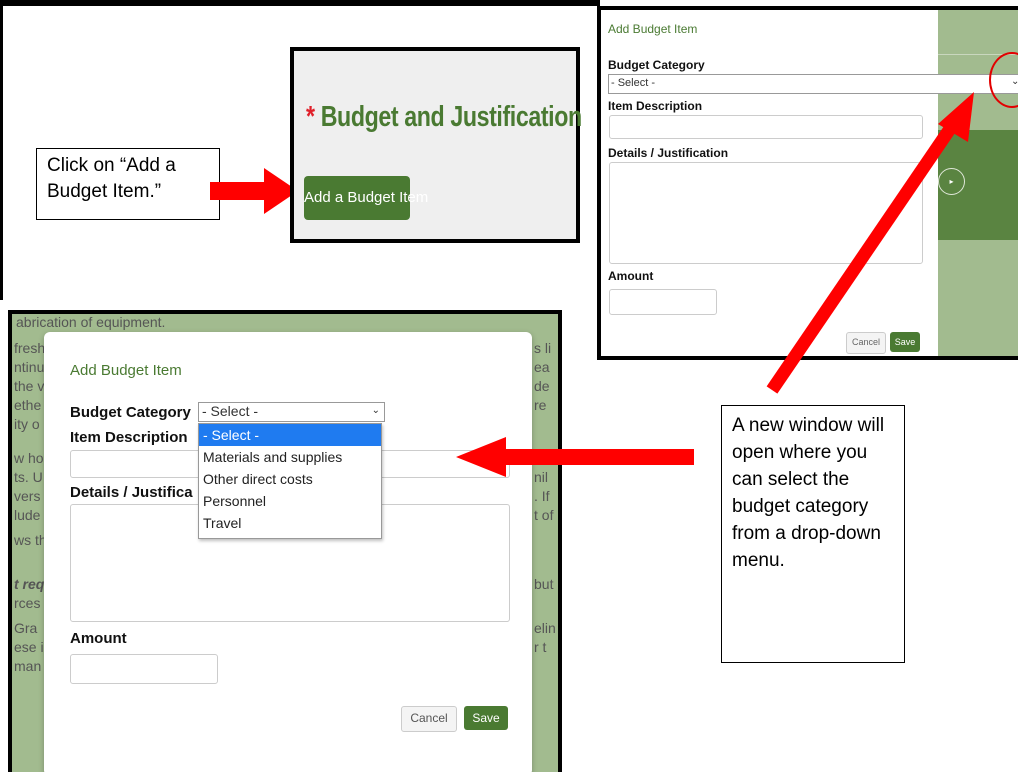 This screenshot has height=772, width=1018. I want to click on bg-right-text: t of, so click(544, 515).